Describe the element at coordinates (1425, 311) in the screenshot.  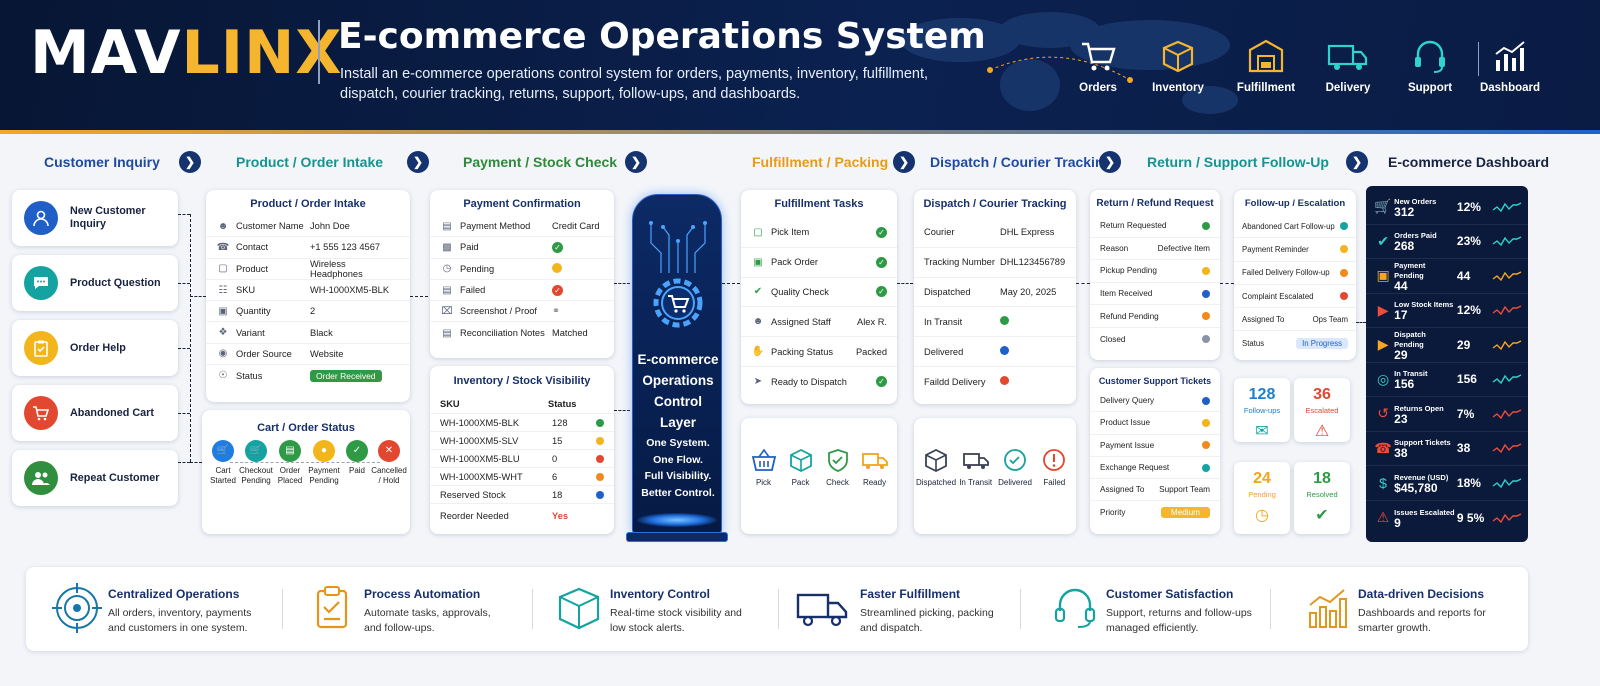
I see `dashboard-metric-label: Low Stock Items 17` at that location.